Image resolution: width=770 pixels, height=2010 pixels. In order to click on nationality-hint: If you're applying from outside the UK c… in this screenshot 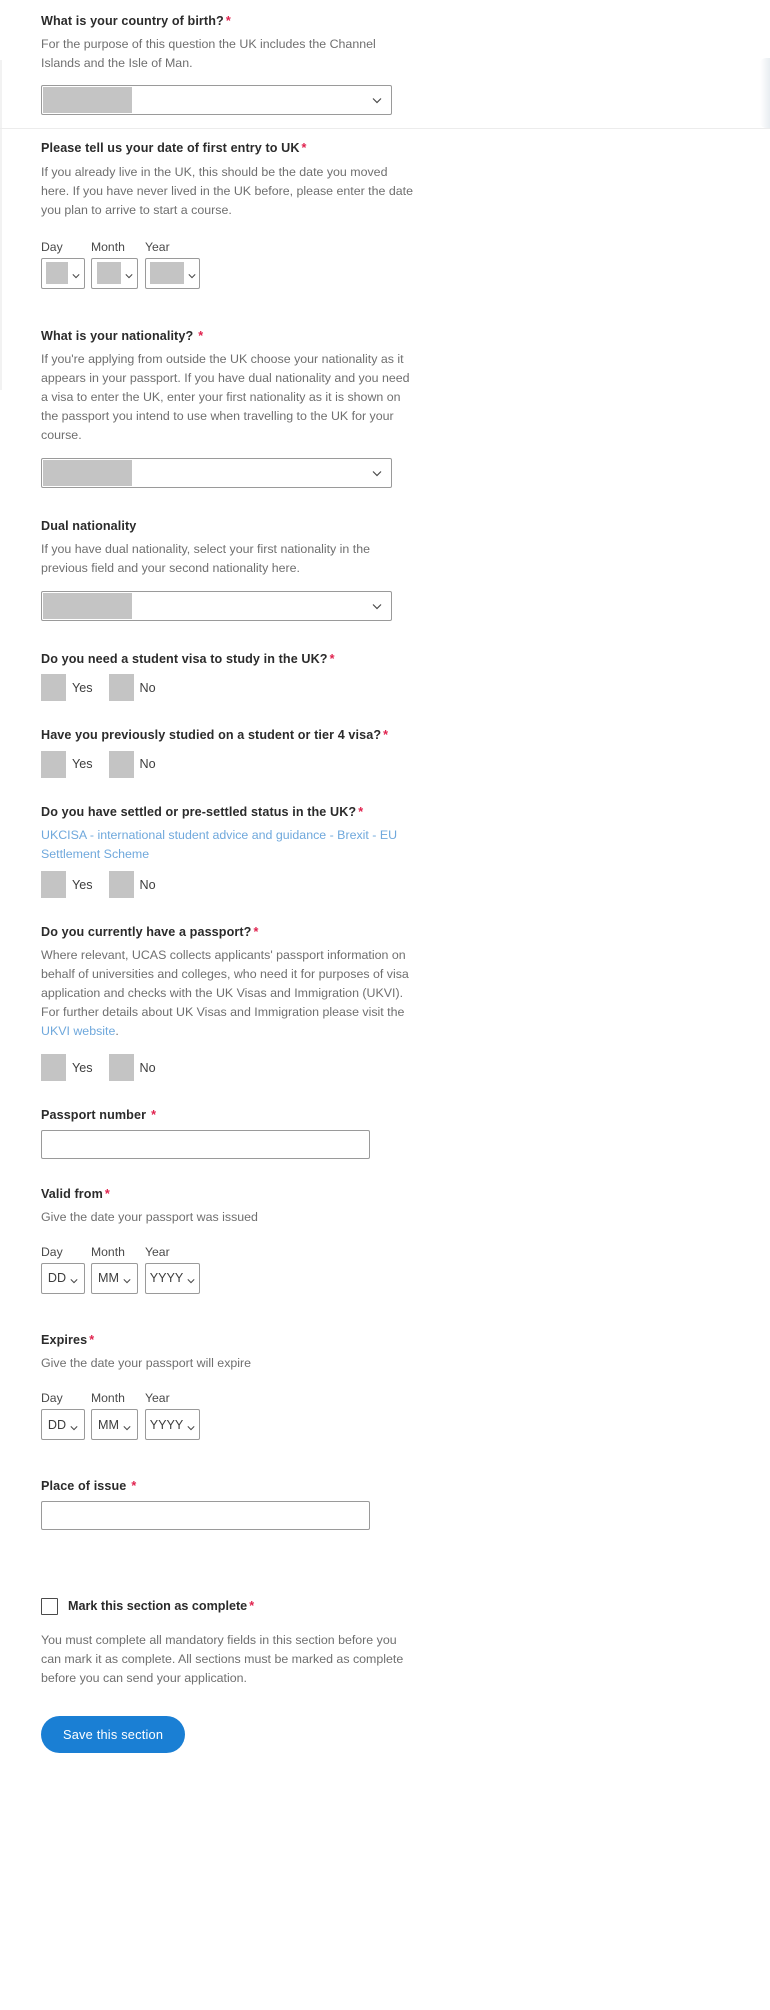, I will do `click(225, 396)`.